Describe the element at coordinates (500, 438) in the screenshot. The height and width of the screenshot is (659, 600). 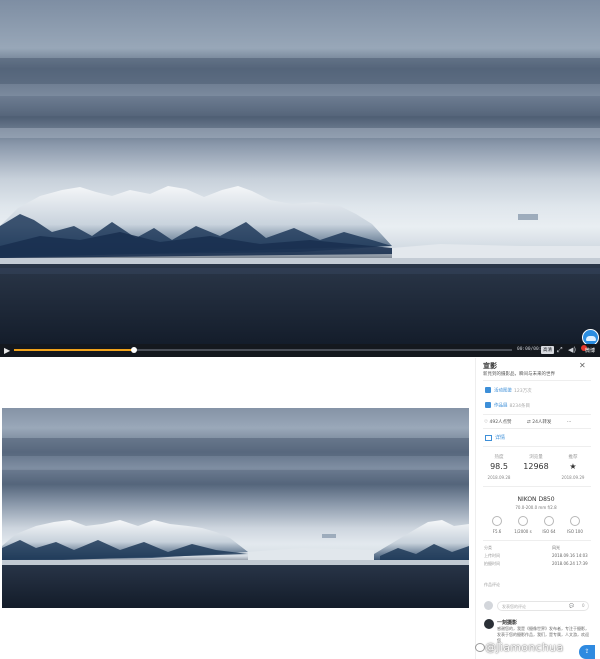
I see `tab-label: 详情` at that location.